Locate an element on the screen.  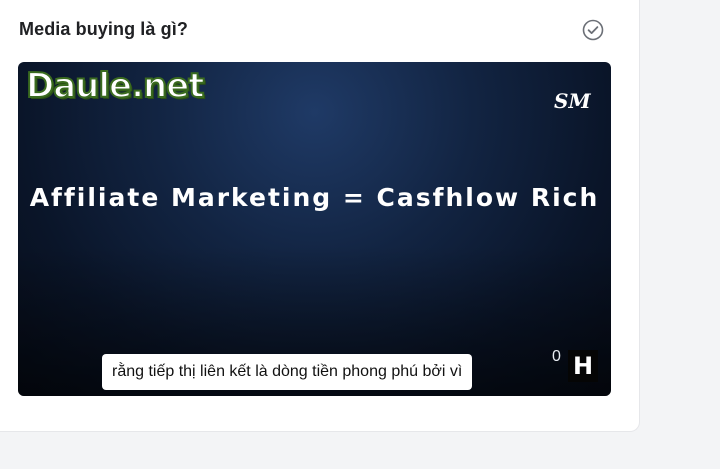
corner-h-badge: H is located at coordinates (583, 366).